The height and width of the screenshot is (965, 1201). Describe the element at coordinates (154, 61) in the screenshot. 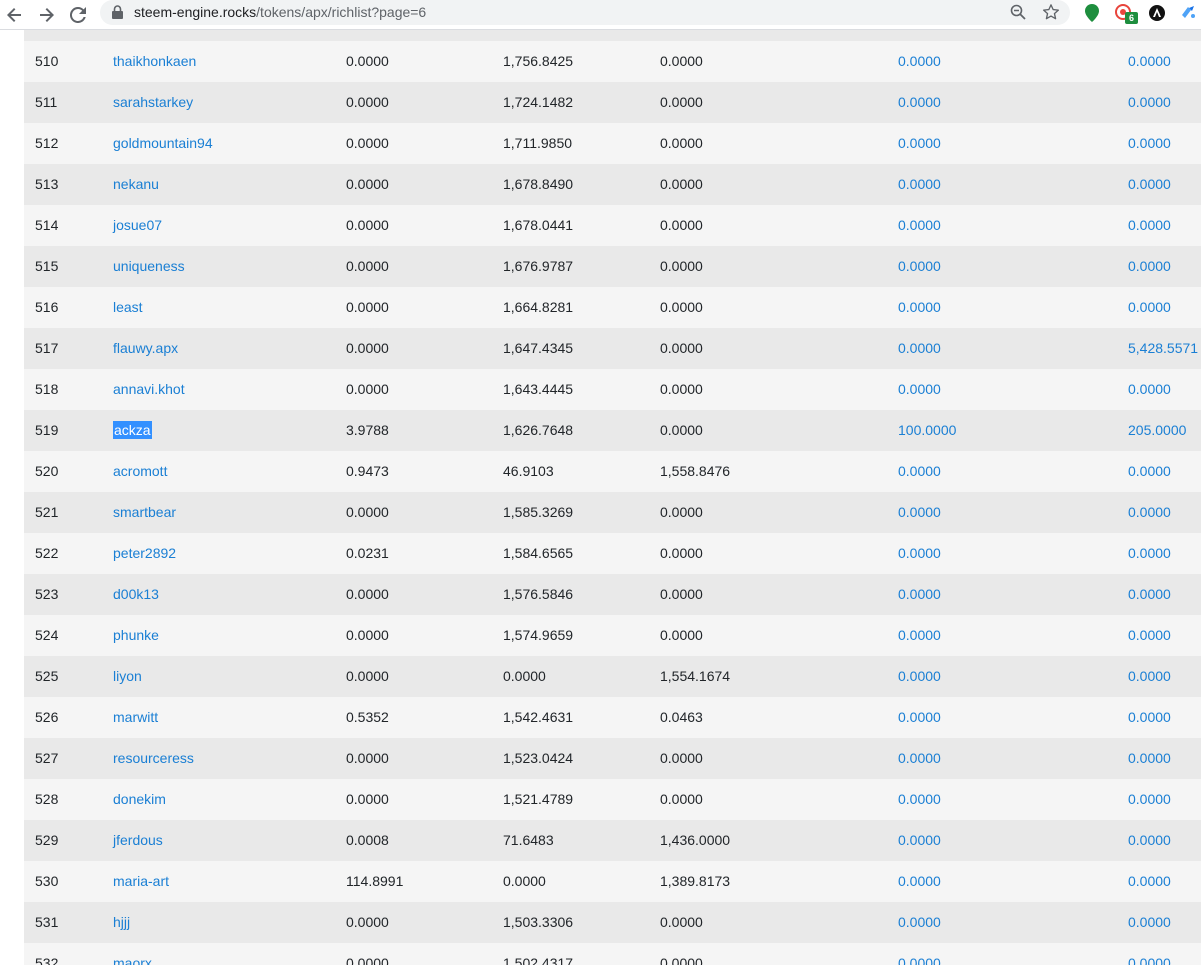

I see `account-link: thaikhonkaen` at that location.